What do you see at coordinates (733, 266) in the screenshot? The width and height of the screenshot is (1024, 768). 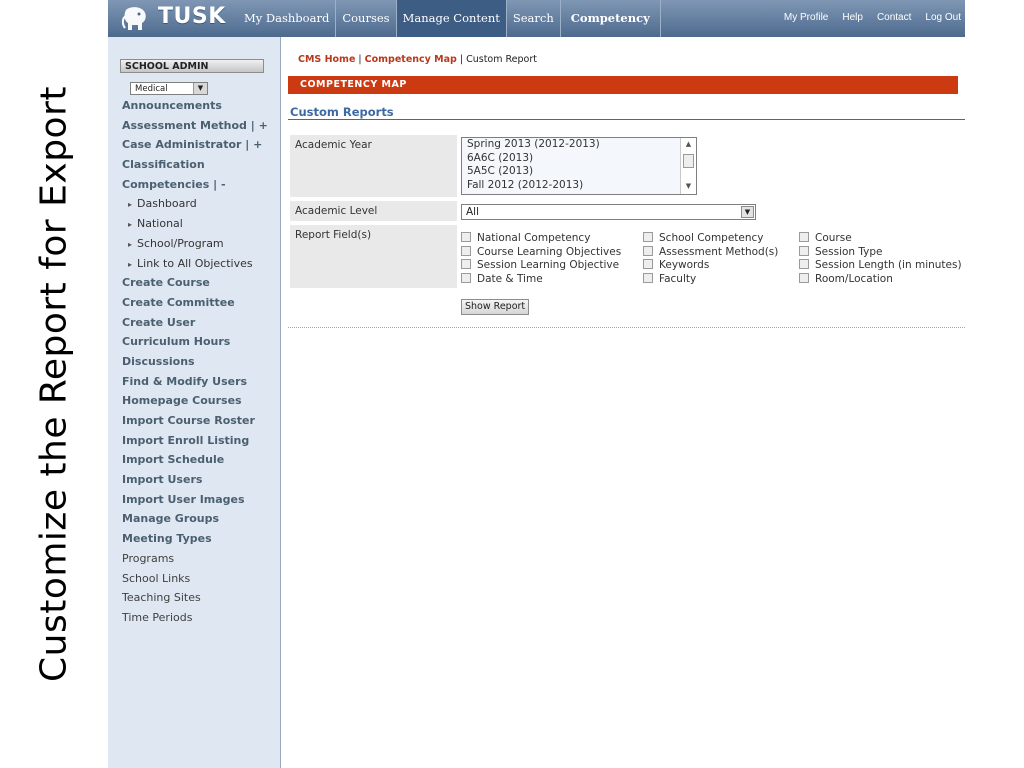 I see `checkbox-keywords: Keywords` at bounding box center [733, 266].